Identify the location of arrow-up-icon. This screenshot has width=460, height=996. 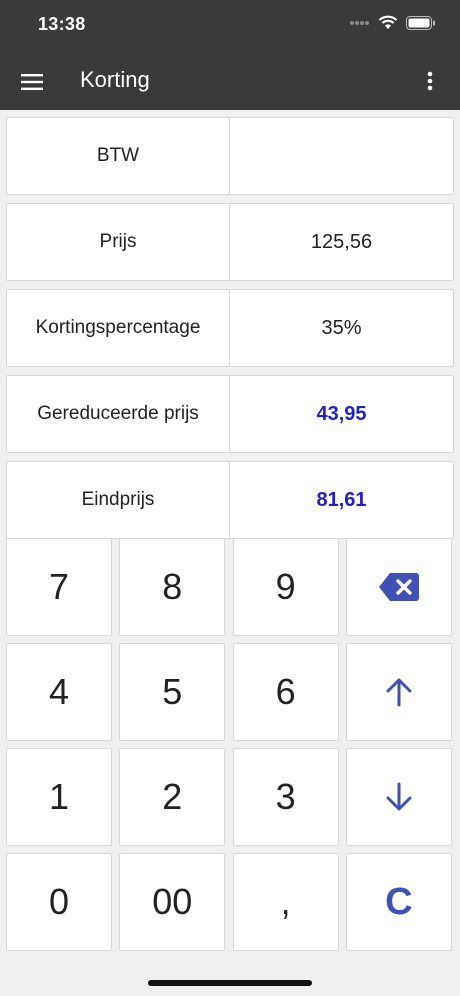
(399, 692).